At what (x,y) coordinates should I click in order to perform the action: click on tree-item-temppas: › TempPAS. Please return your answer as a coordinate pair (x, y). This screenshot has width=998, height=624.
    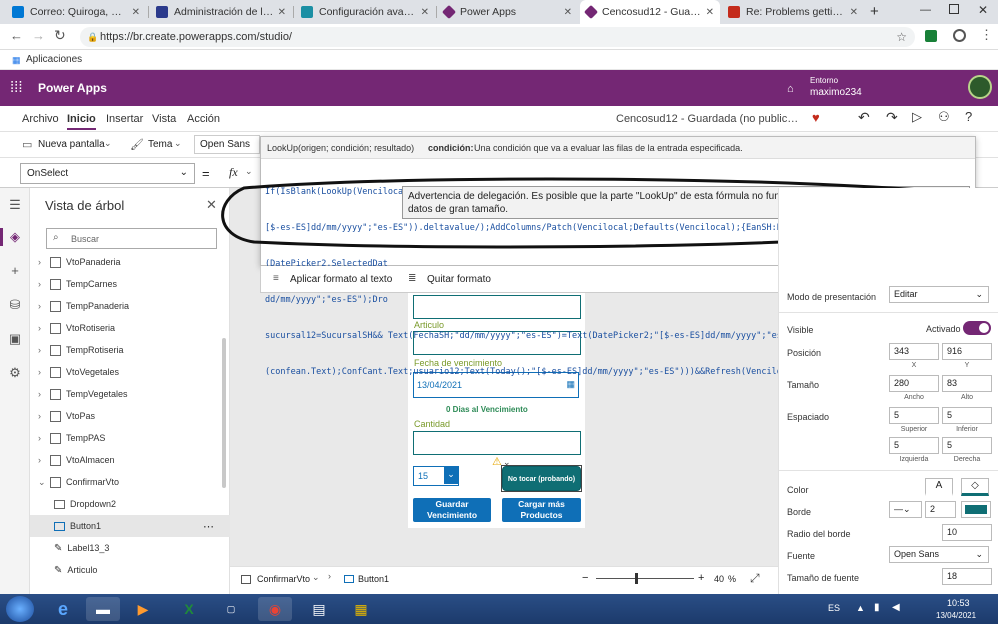
    Looking at the image, I should click on (130, 438).